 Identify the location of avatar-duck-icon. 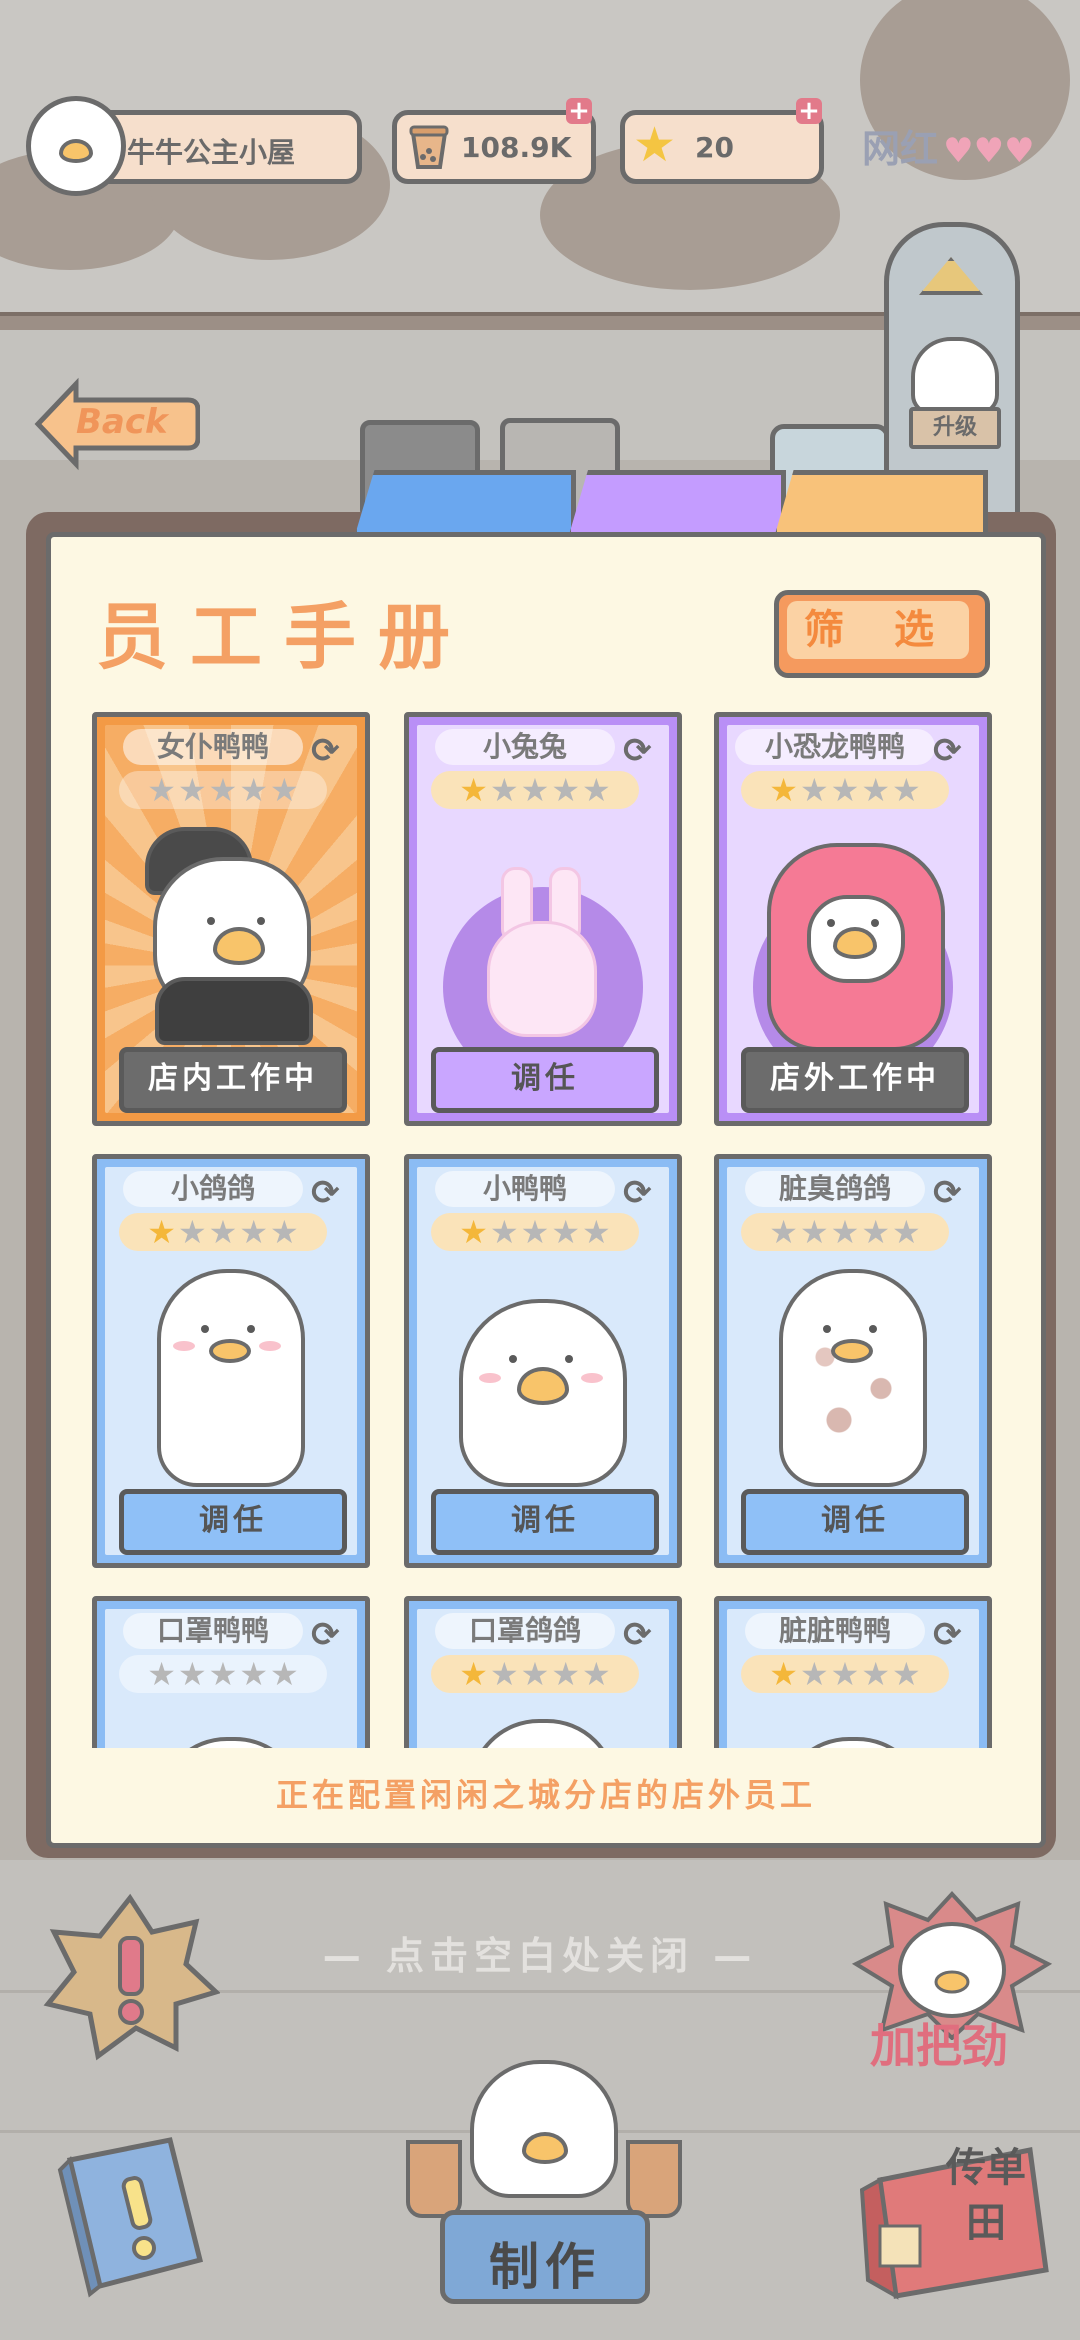
(76, 151).